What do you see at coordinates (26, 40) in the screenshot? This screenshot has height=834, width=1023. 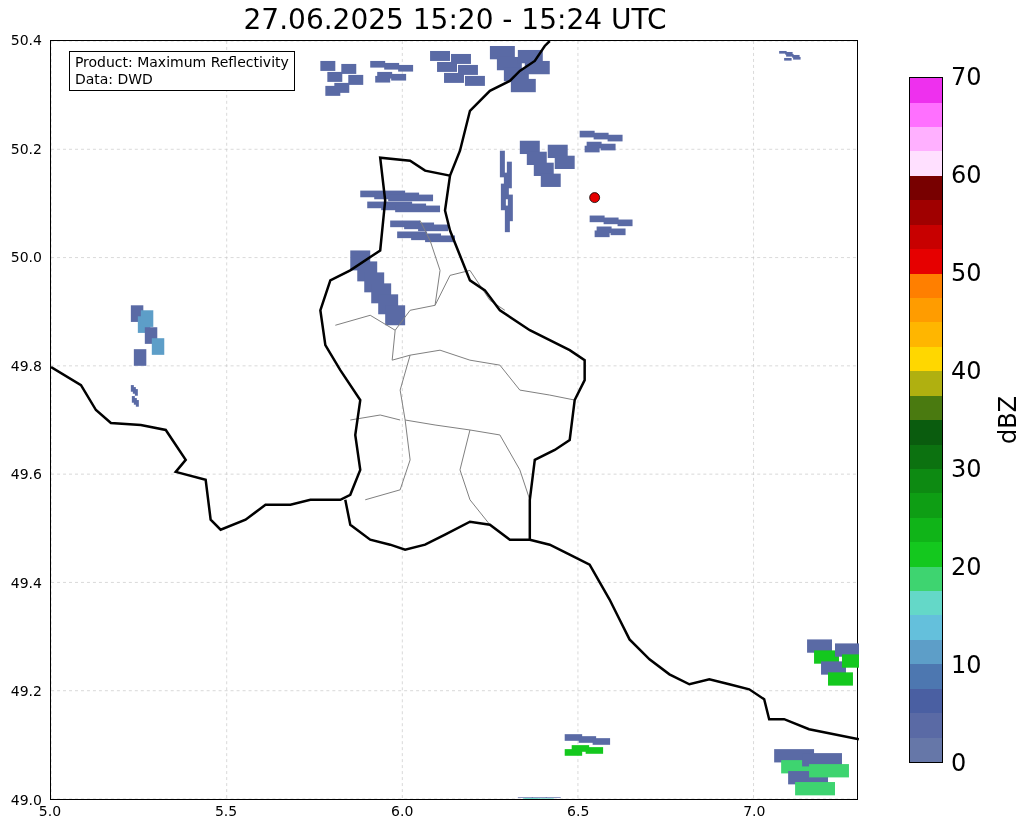 I see `y-tick-label: 50.4` at bounding box center [26, 40].